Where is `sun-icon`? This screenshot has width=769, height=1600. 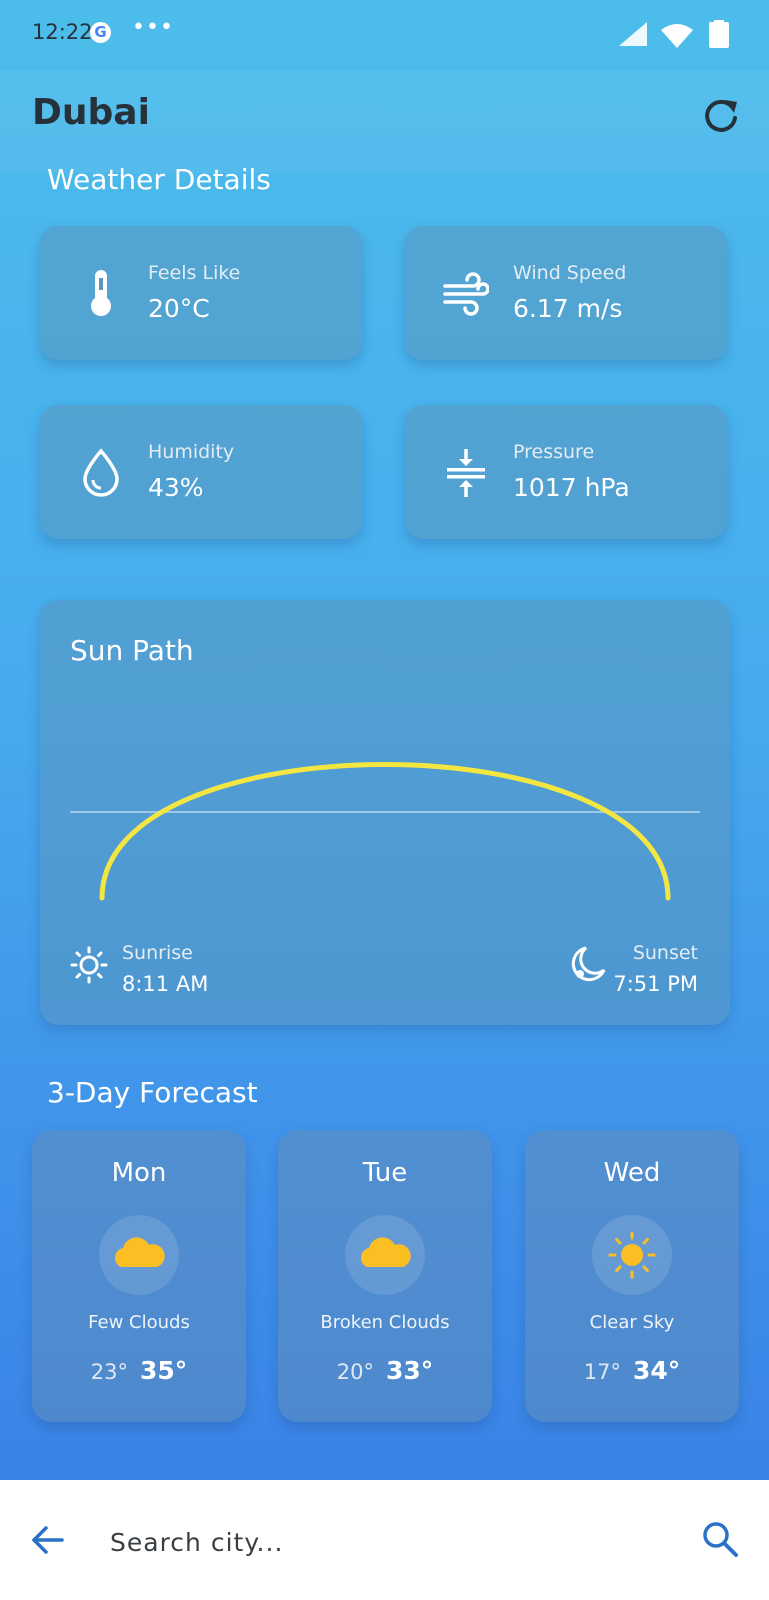
sun-icon is located at coordinates (632, 1255).